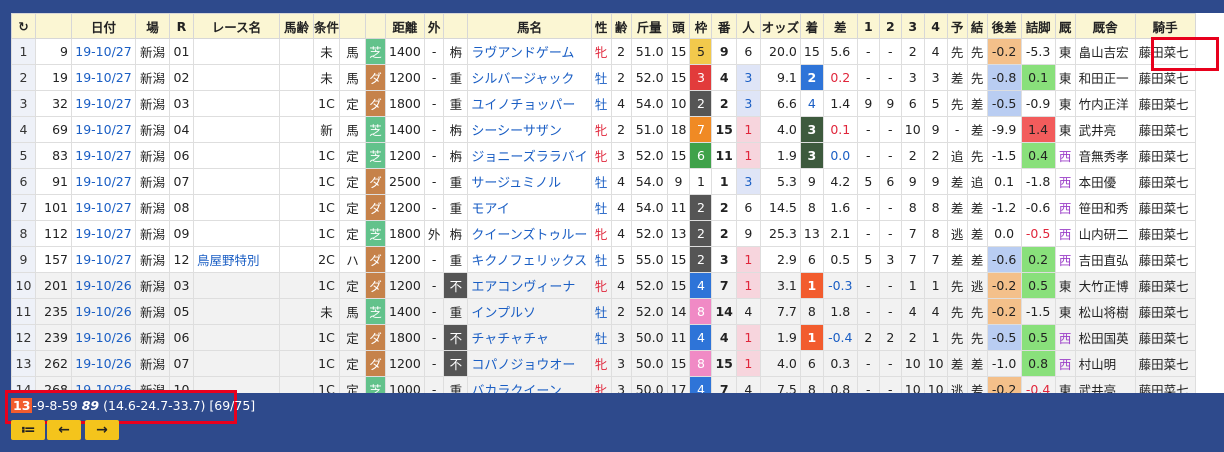 The width and height of the screenshot is (1224, 452). I want to click on corner-4-cell: 10, so click(935, 384).